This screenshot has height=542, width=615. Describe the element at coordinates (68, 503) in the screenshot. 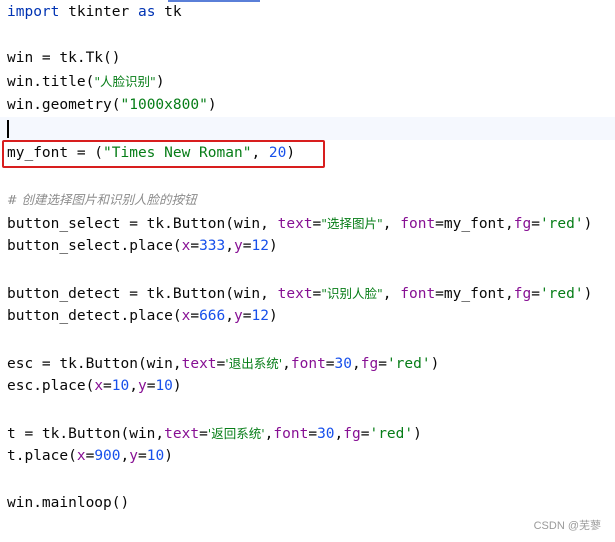

I see `code-line-mainloop: win.mainloop()` at that location.